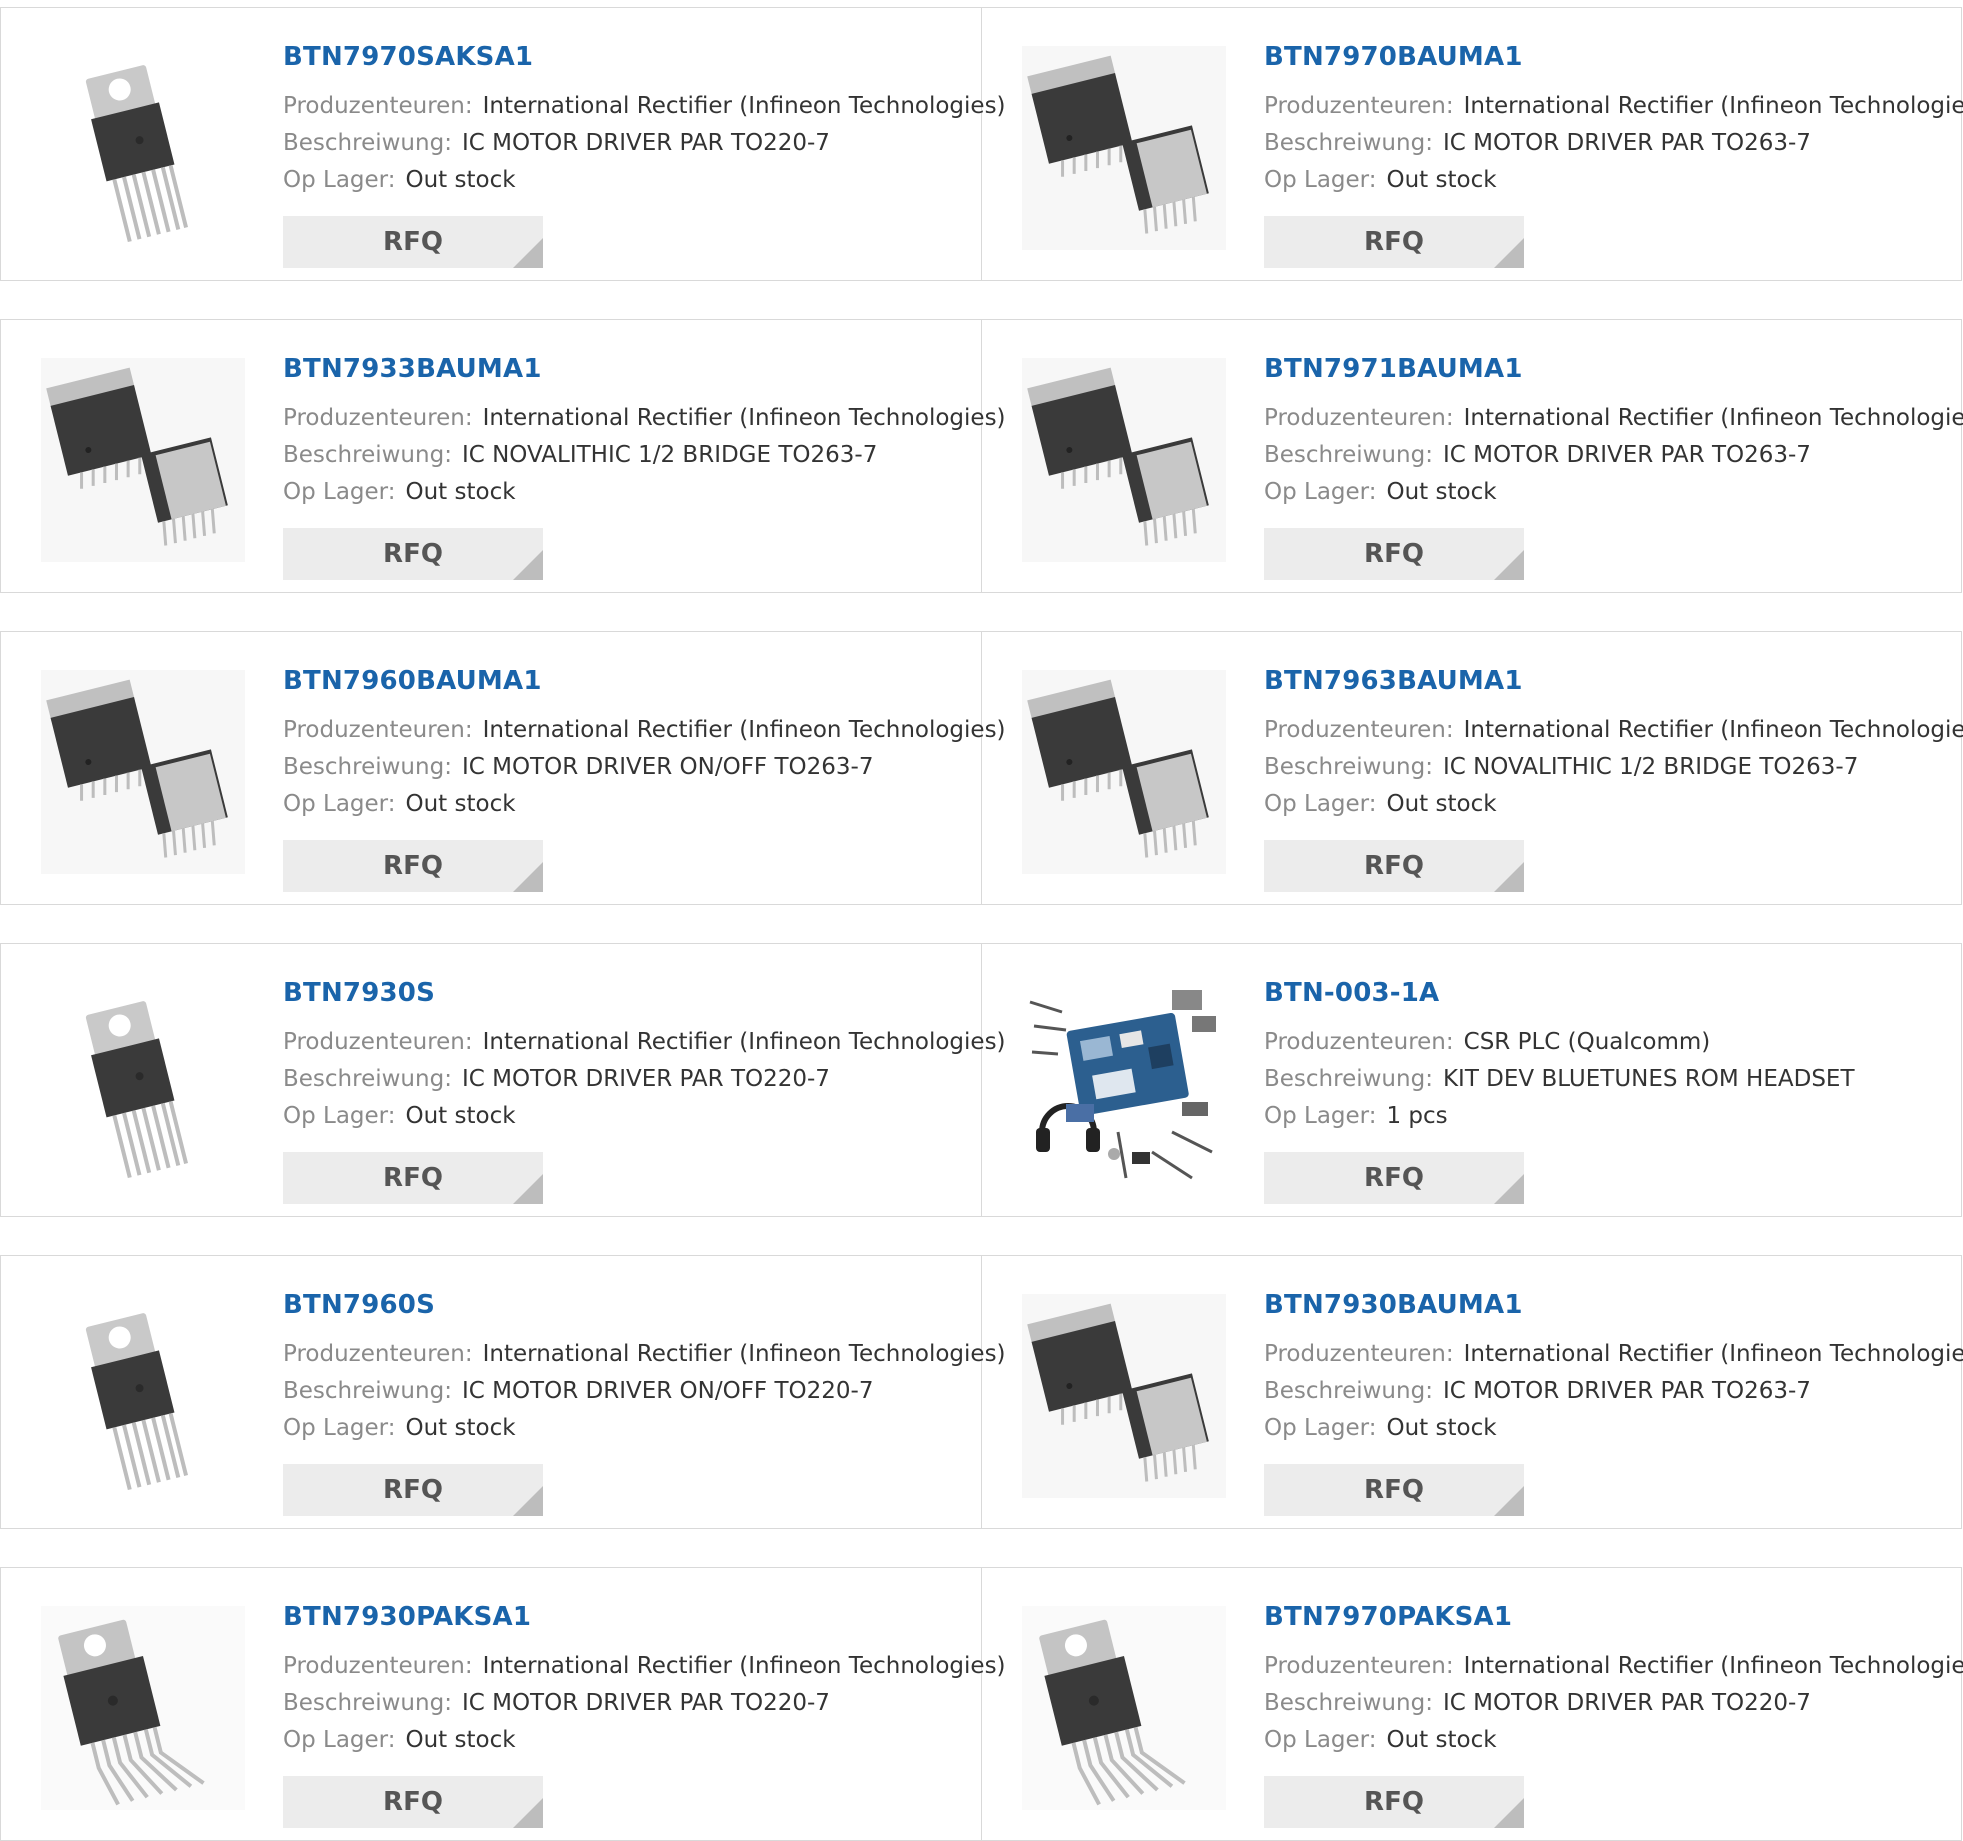  What do you see at coordinates (1351, 993) in the screenshot?
I see `product-part-number-link: BTN-003-1A` at bounding box center [1351, 993].